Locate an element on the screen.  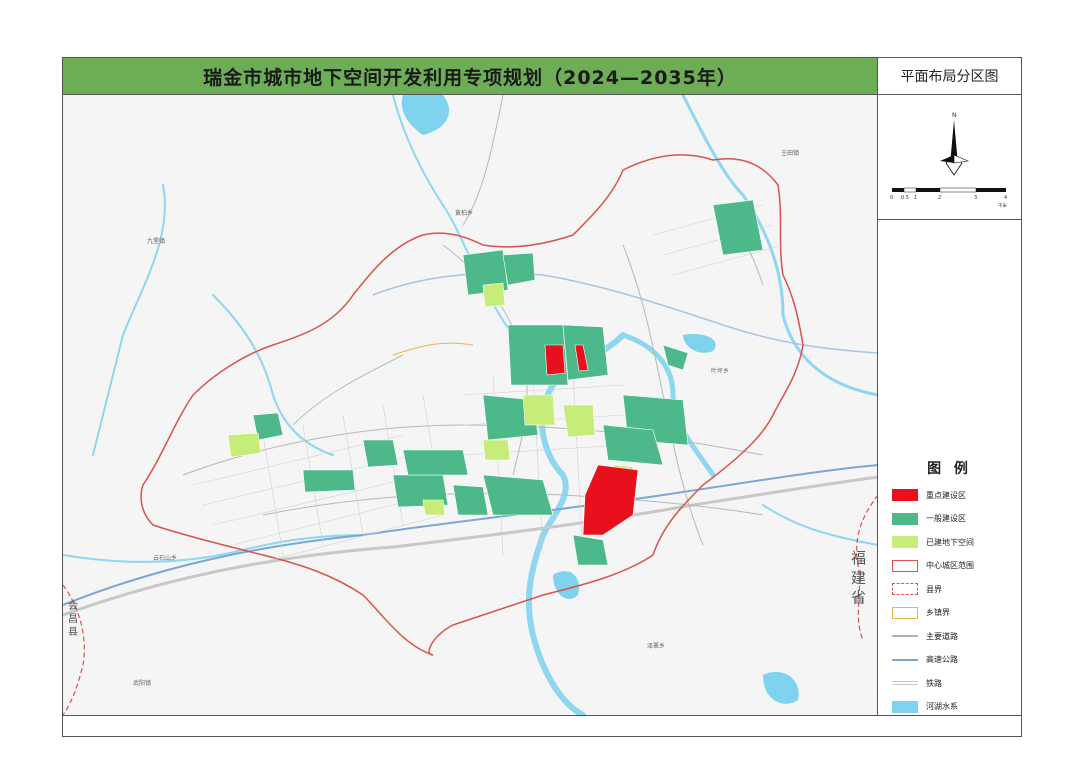
river-tributary is located at coordinates (129, 320).